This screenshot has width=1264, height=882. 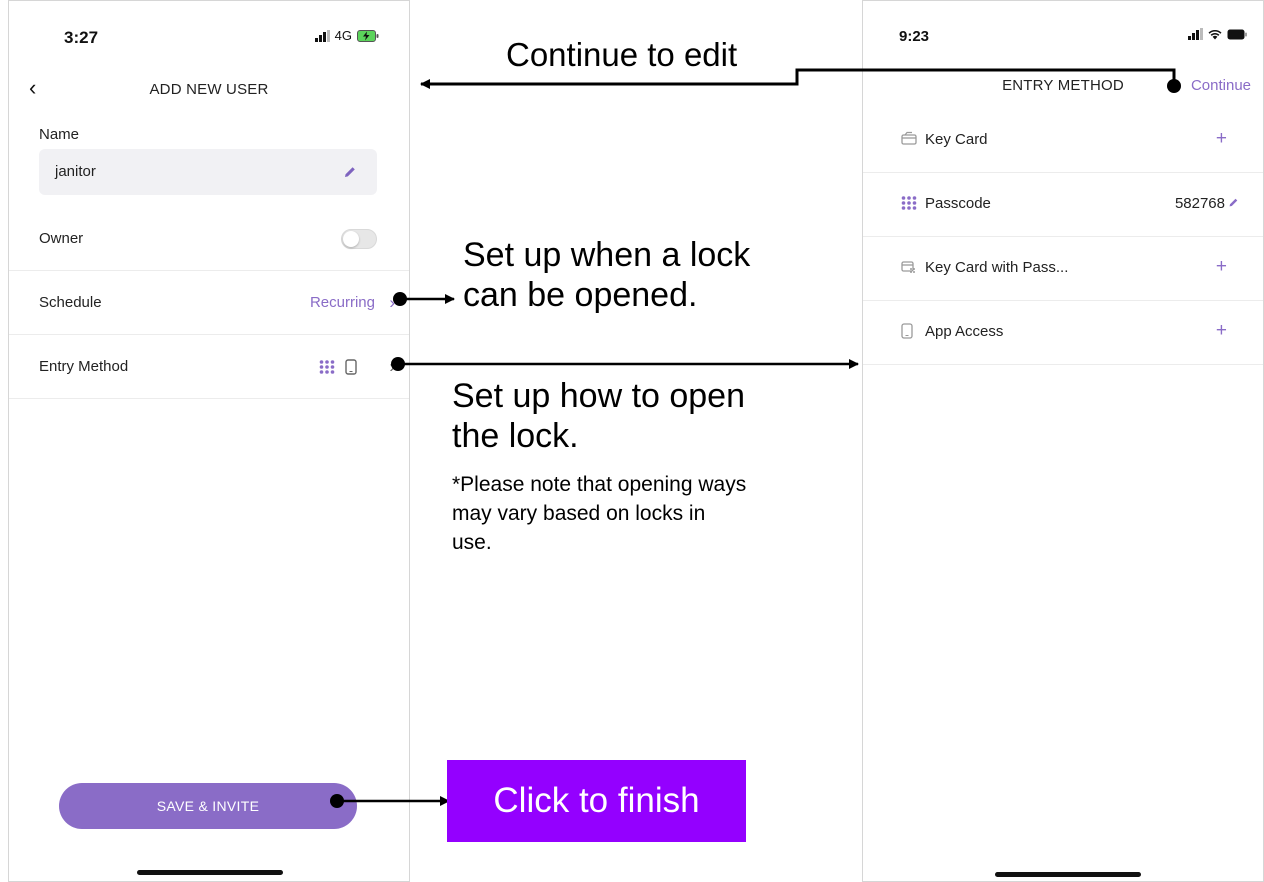 I want to click on annotation-note-line1: *Please note that opening ways, so click(x=599, y=484).